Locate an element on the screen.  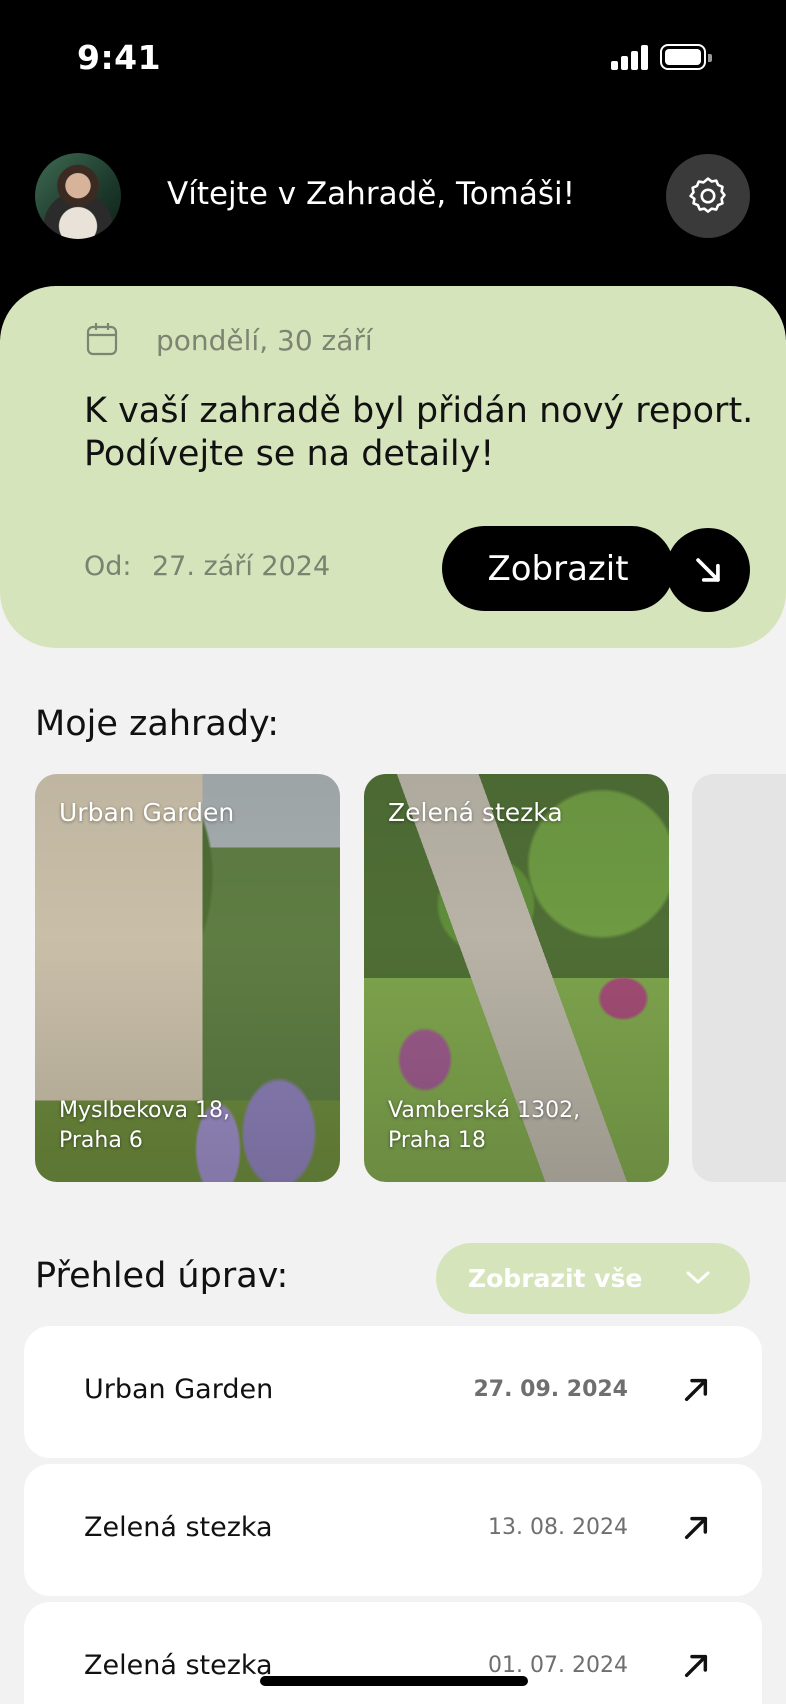
home-indicator is located at coordinates (394, 1681).